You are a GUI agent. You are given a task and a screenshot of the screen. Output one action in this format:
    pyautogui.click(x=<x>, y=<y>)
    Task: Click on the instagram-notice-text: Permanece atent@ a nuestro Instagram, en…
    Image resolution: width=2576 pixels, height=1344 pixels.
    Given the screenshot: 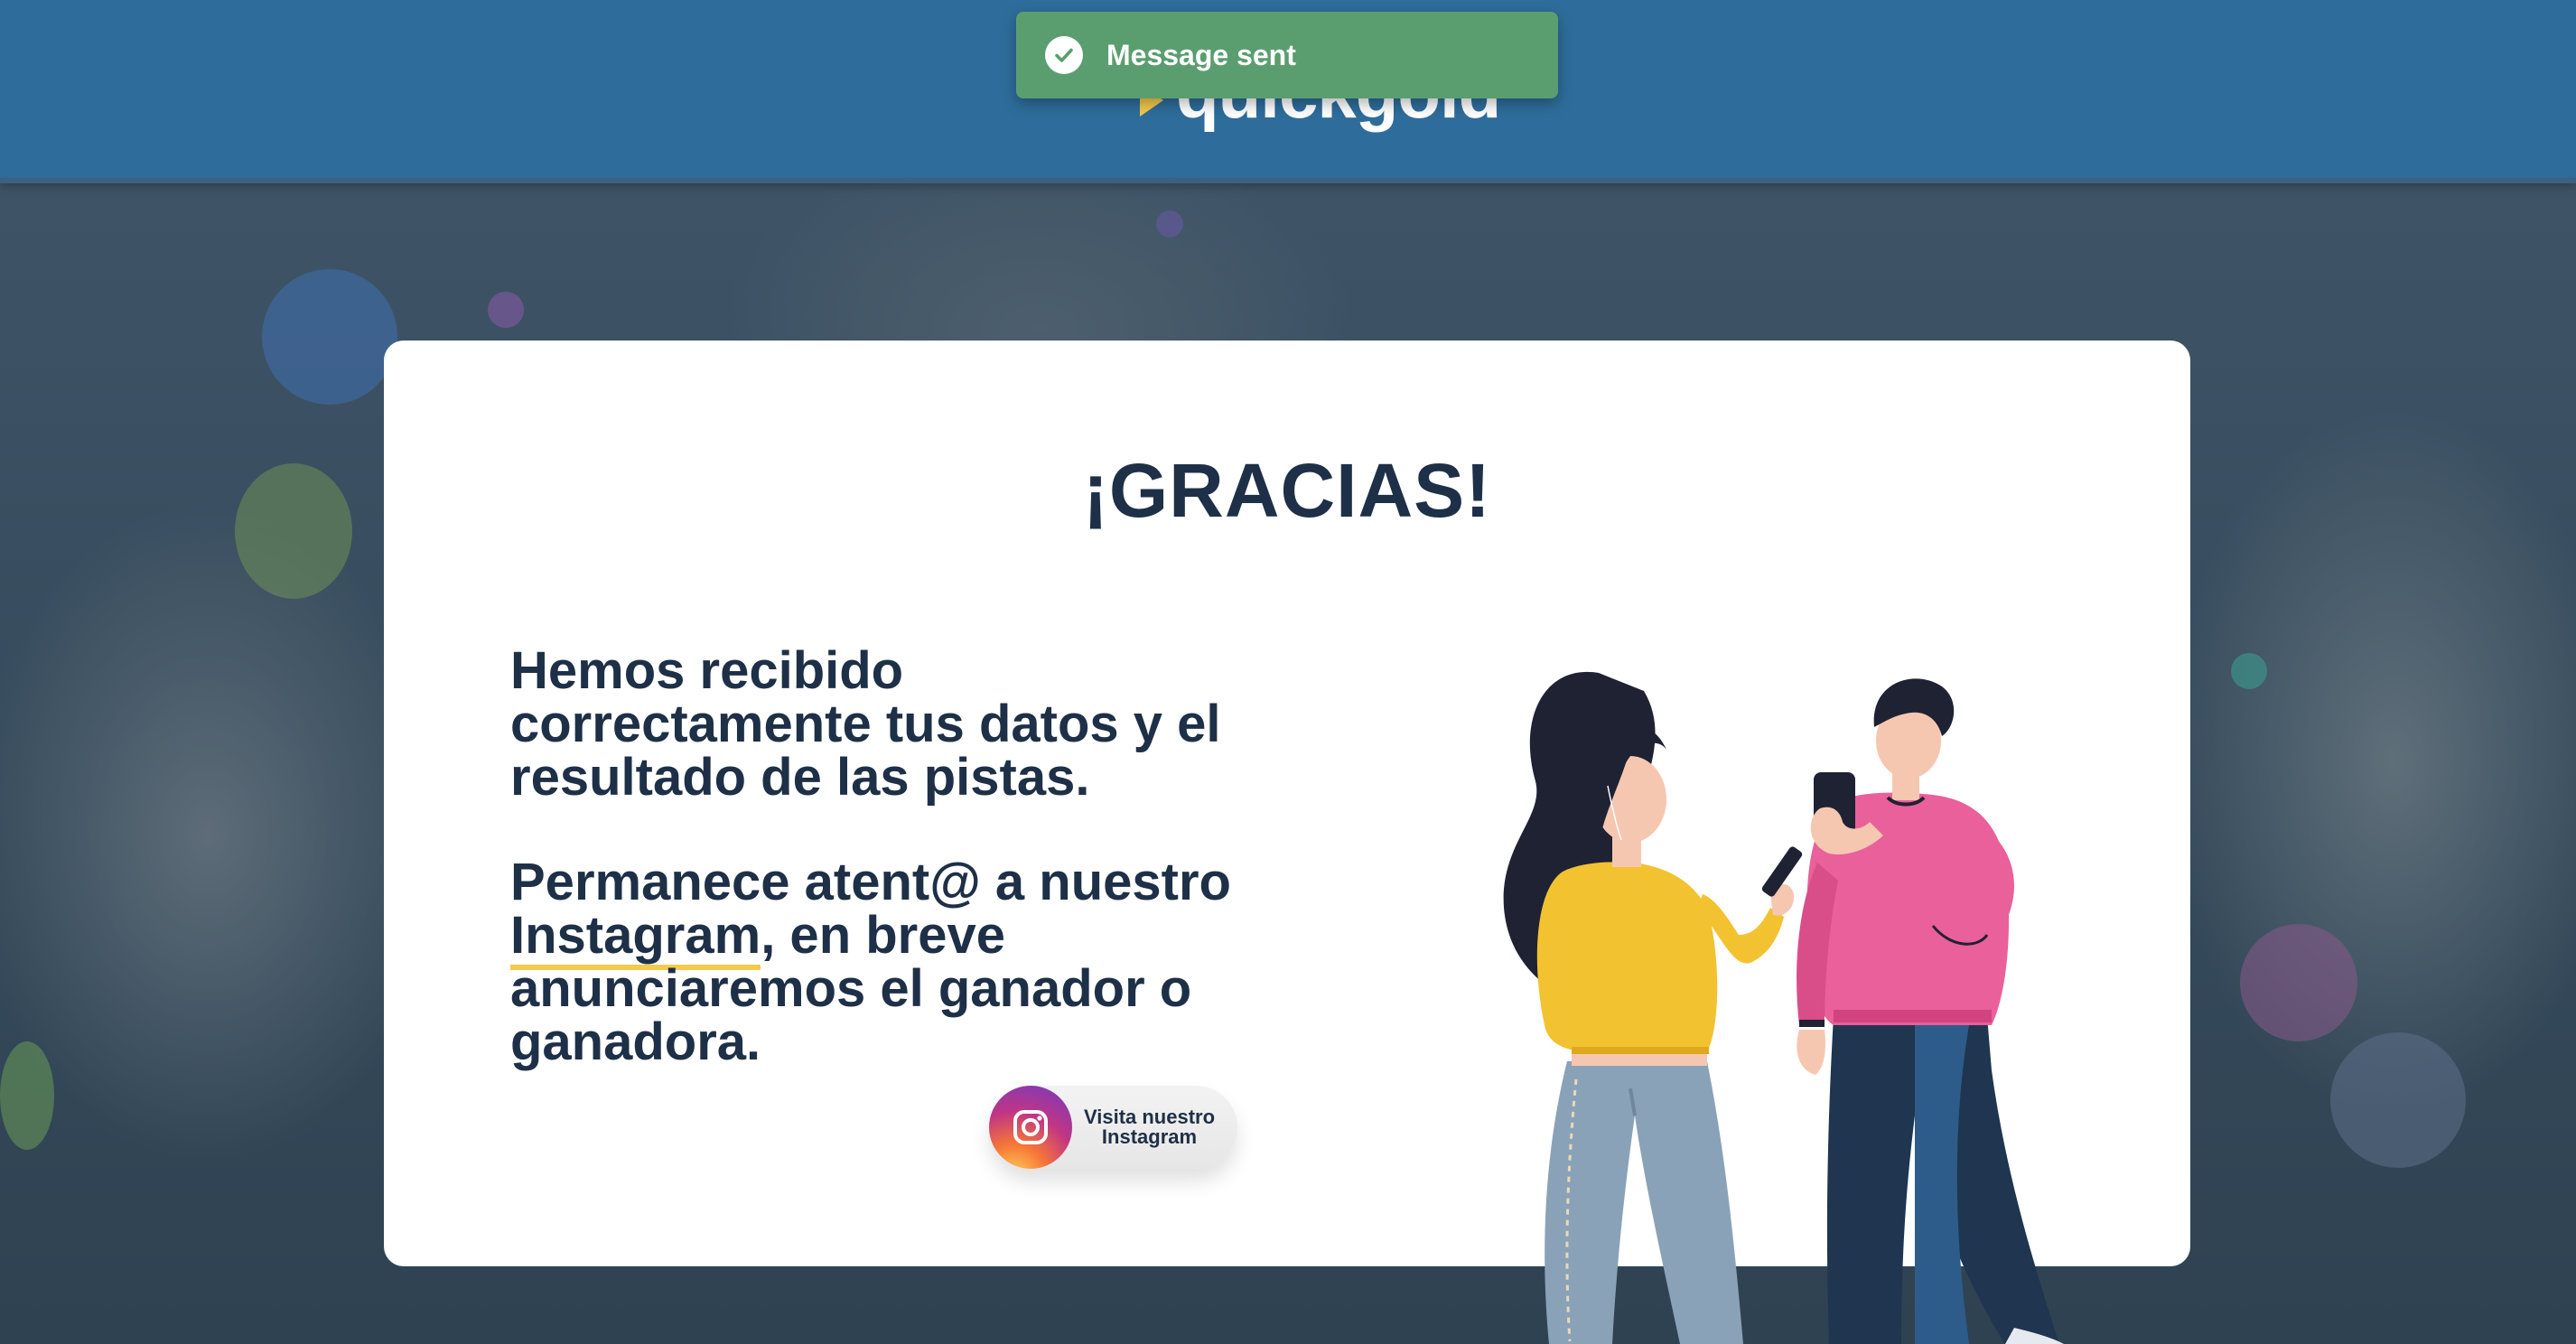 What is the action you would take?
    pyautogui.click(x=880, y=962)
    